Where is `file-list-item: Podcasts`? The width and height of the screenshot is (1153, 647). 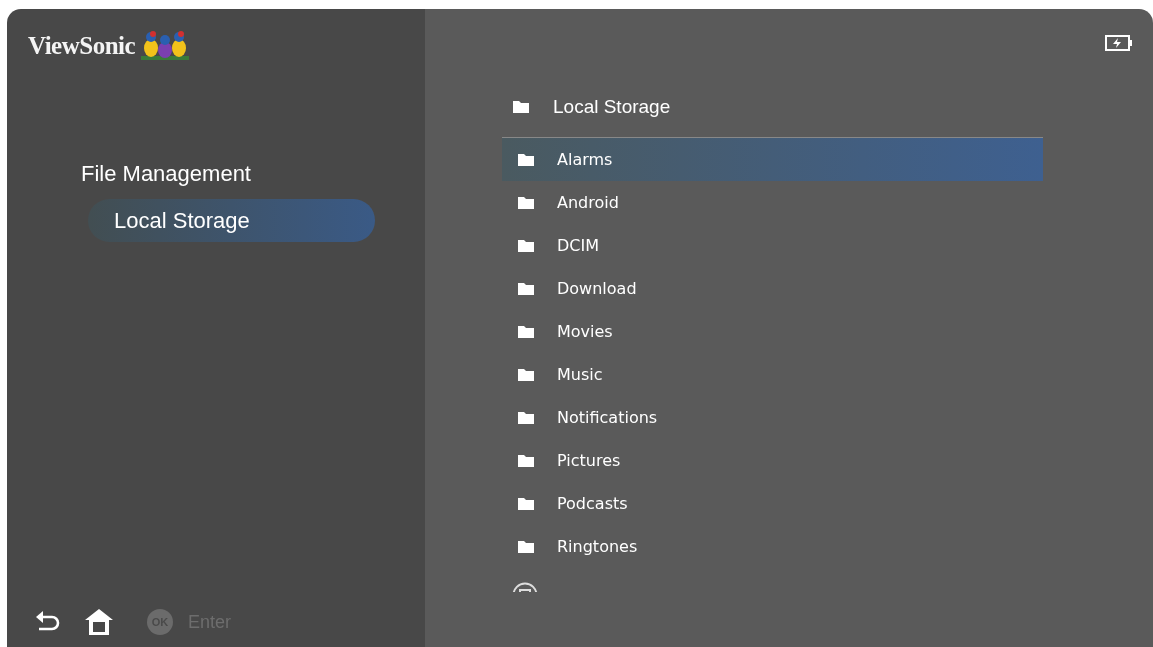 file-list-item: Podcasts is located at coordinates (772, 503).